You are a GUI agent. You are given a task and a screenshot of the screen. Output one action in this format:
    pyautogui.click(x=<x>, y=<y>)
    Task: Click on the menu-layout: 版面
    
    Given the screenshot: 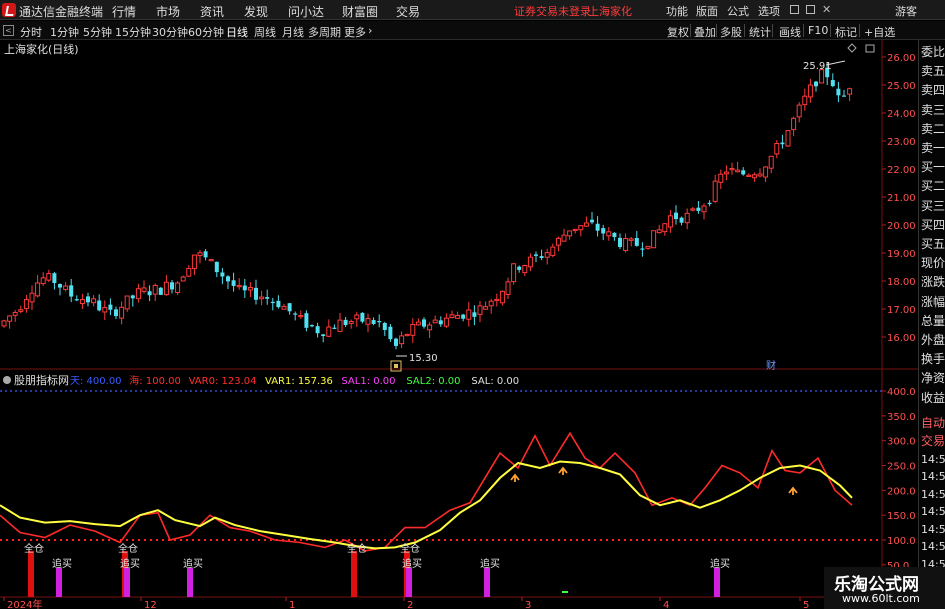 What is the action you would take?
    pyautogui.click(x=707, y=11)
    